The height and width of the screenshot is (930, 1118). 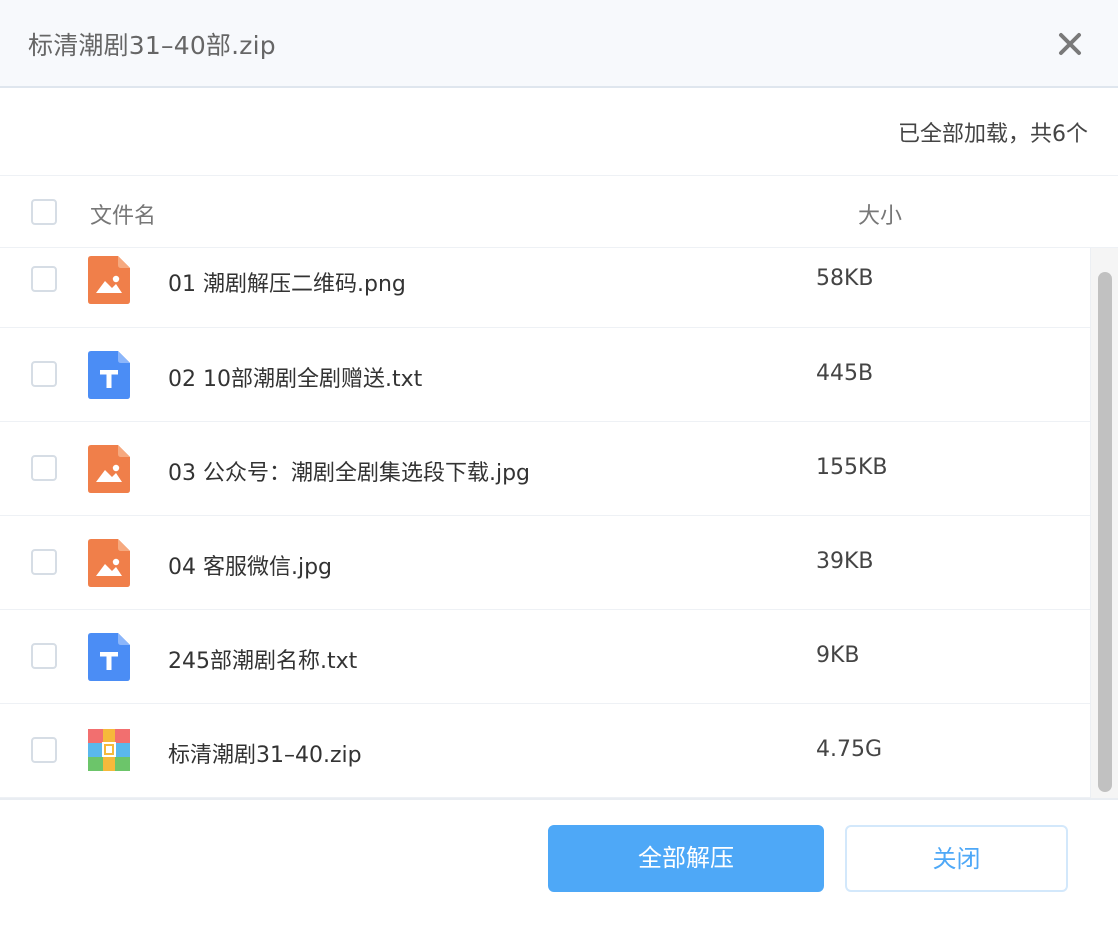 What do you see at coordinates (152, 45) in the screenshot?
I see `dialog-title: 标清潮剧31–40部.zip` at bounding box center [152, 45].